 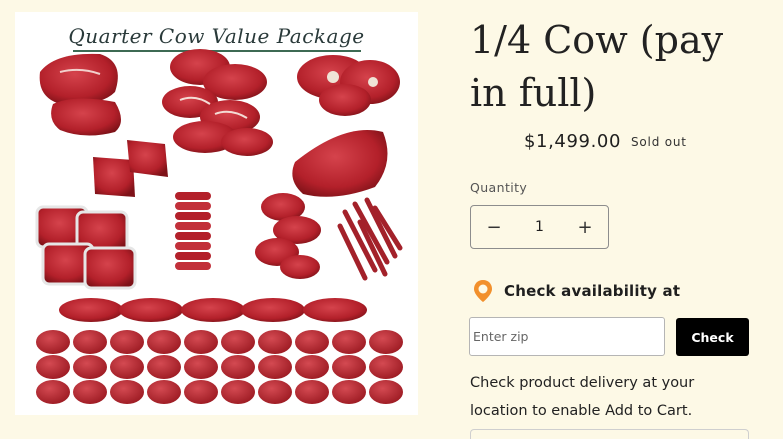 I want to click on steak-group-left, so click(x=80, y=94).